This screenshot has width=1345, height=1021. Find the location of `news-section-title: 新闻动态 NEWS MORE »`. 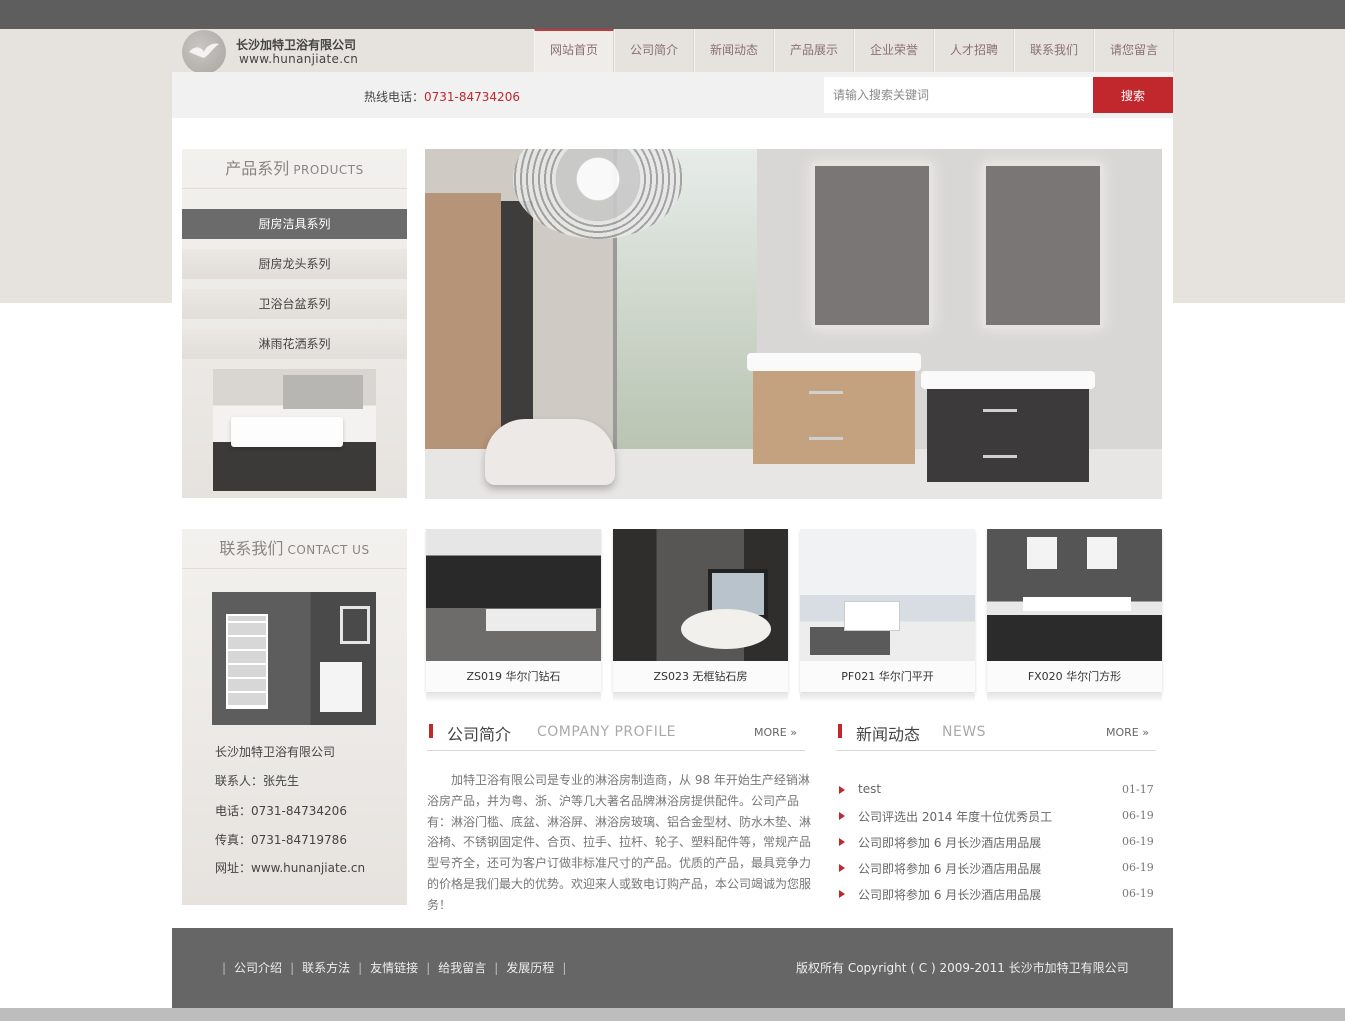

news-section-title: 新闻动态 NEWS MORE » is located at coordinates (996, 736).